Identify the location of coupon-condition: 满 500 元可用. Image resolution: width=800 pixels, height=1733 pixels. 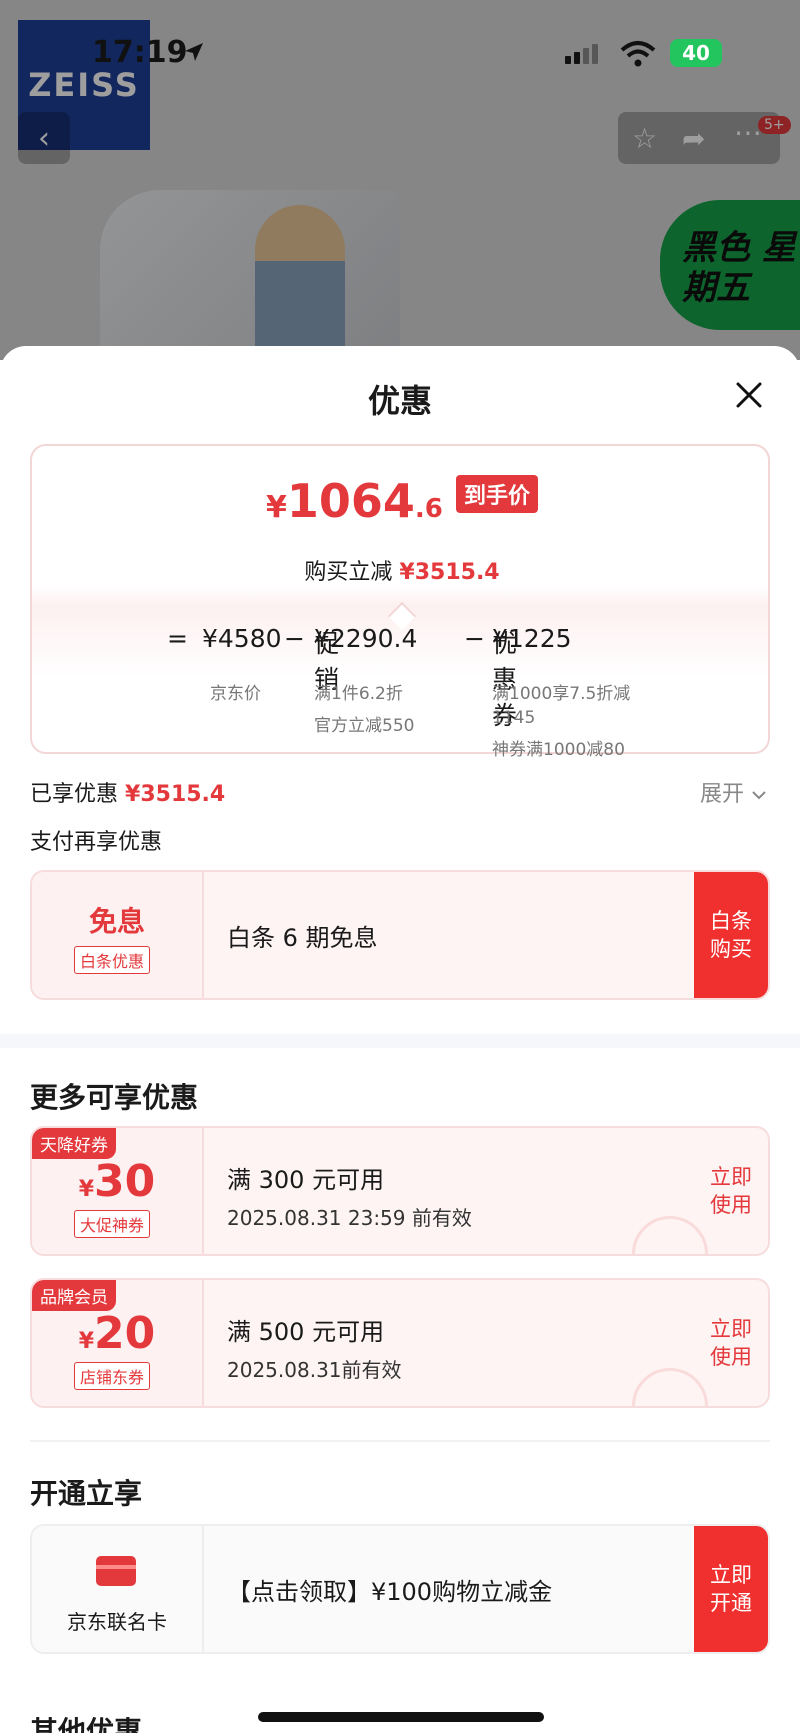
(306, 1332).